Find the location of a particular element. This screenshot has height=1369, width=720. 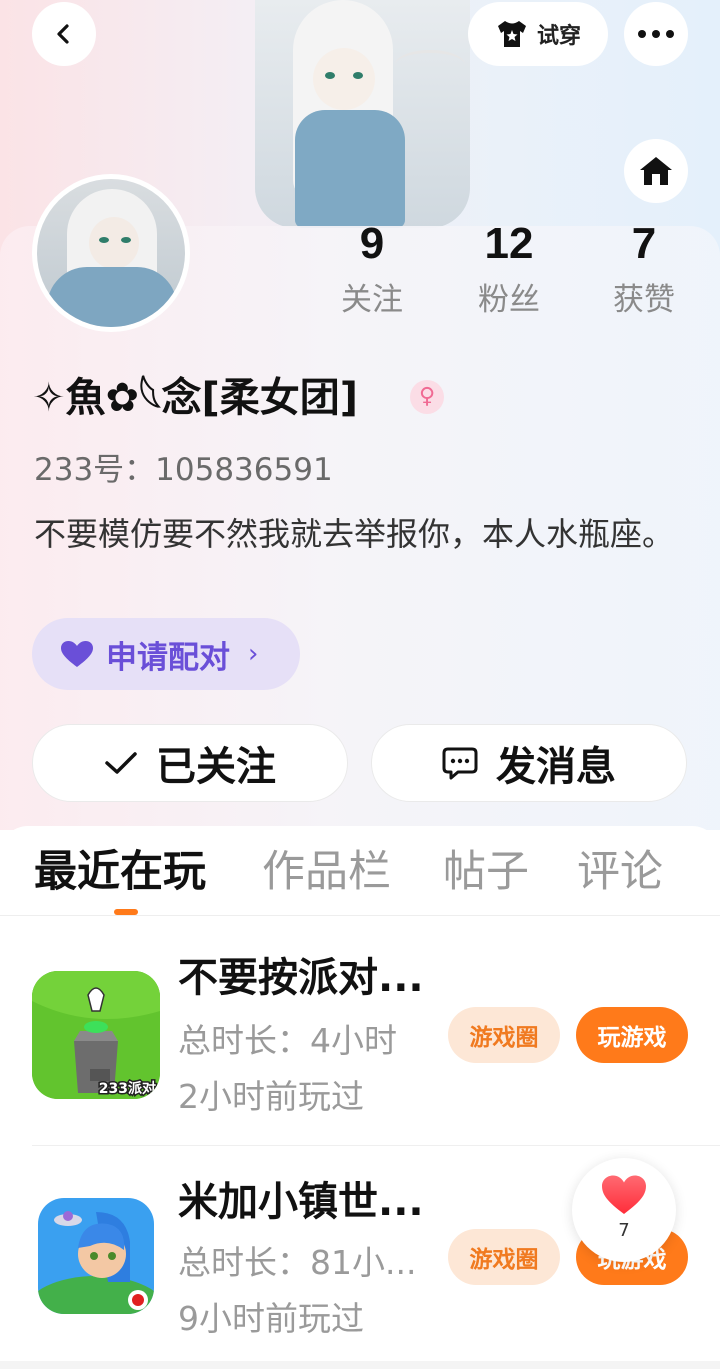

gender-female-icon: ♀ is located at coordinates (427, 397).